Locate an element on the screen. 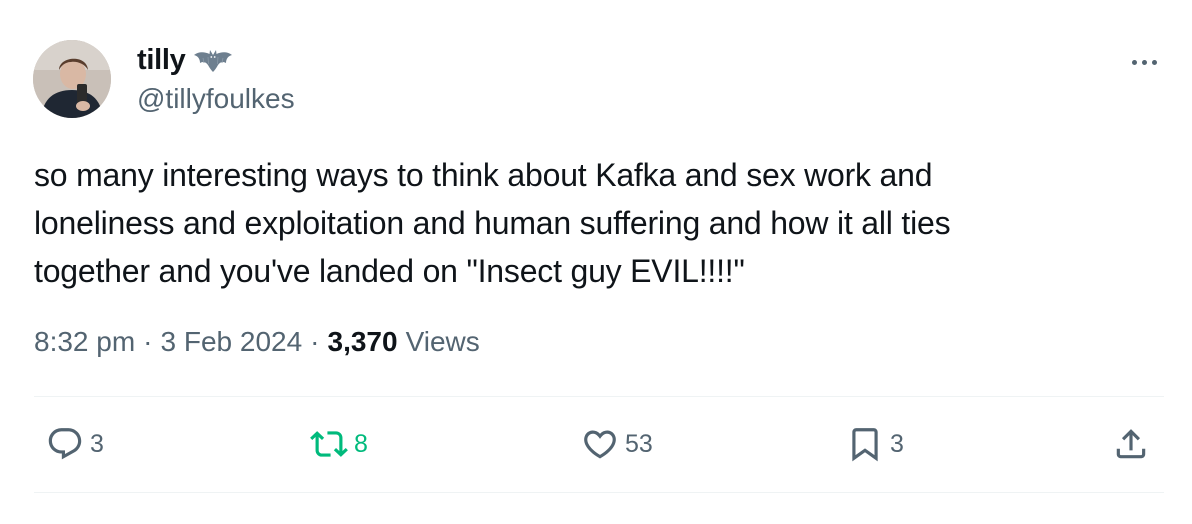 This screenshot has width=1192, height=524. share-icon is located at coordinates (1131, 444).